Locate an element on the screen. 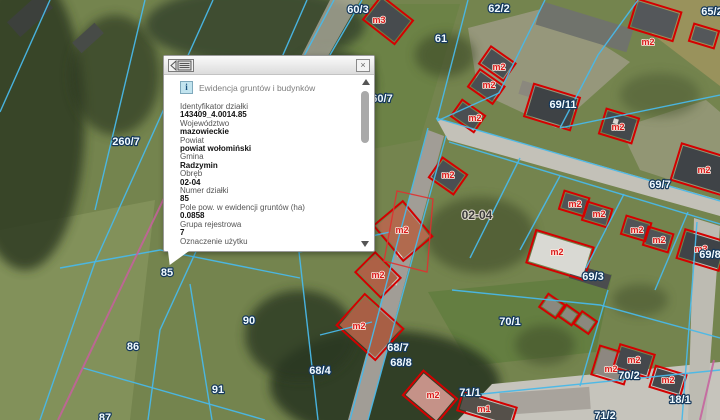  scroll-up-arrow-icon is located at coordinates (365, 82).